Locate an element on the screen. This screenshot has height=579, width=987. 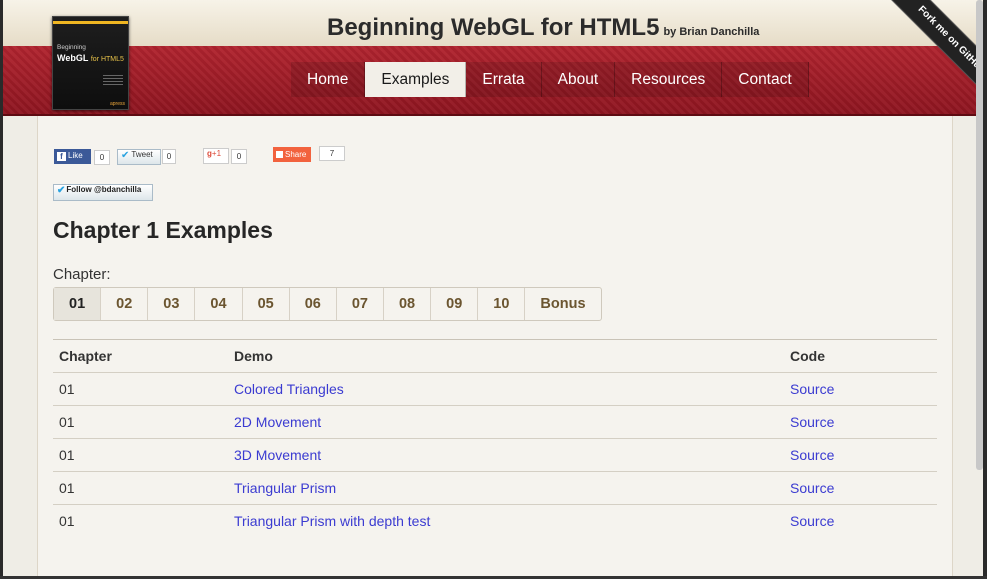
github-ribbon: Fork me on GitHub is located at coordinates (932, 55).